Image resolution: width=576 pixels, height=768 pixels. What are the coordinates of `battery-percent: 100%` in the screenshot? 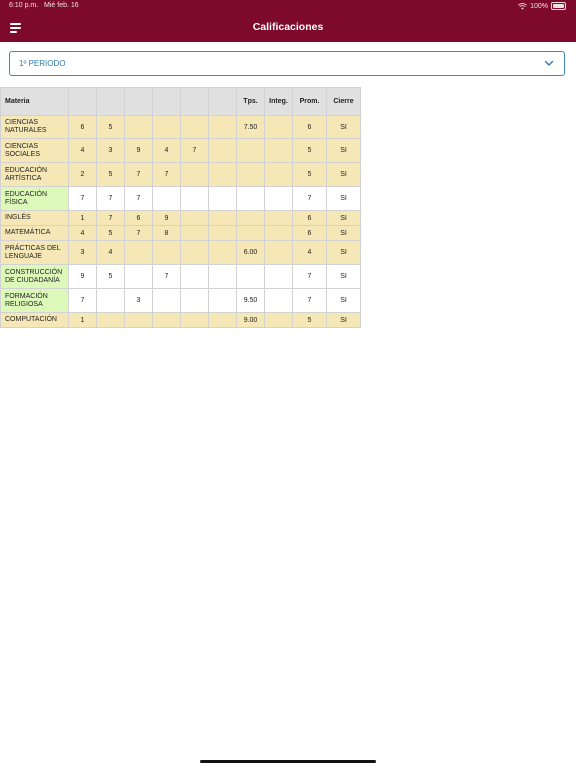 It's located at (539, 6).